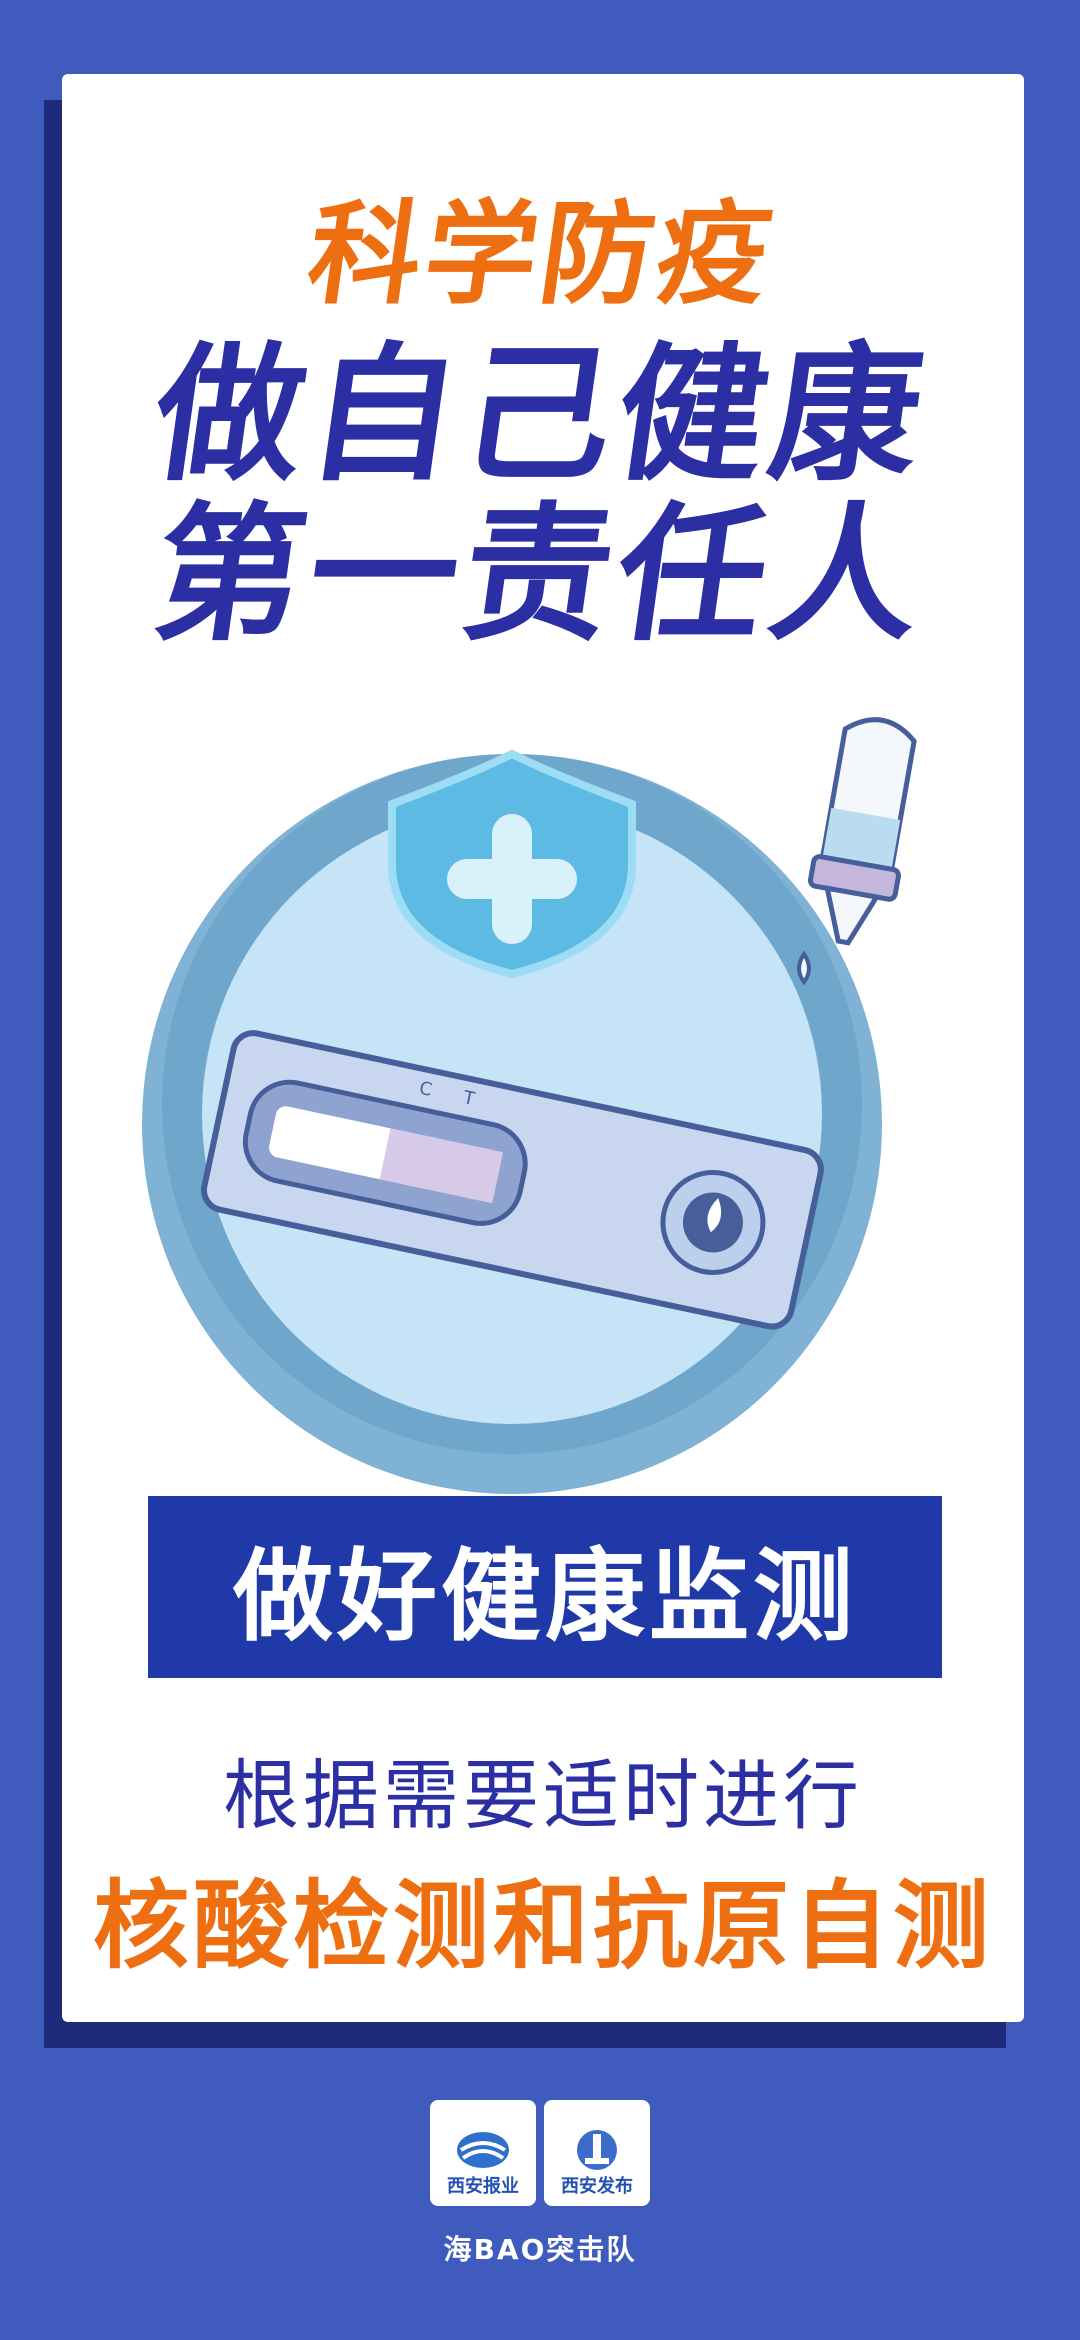 The image size is (1080, 2340). Describe the element at coordinates (541, 2155) in the screenshot. I see `logo-group: 西安报业 西安发布` at that location.